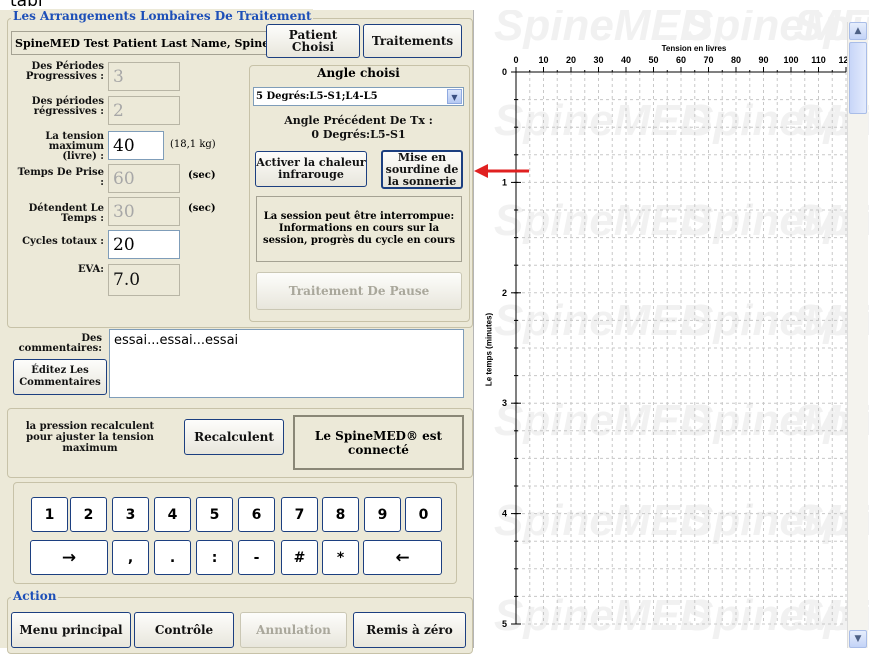  I want to click on x-tick-label: 50, so click(653, 60).